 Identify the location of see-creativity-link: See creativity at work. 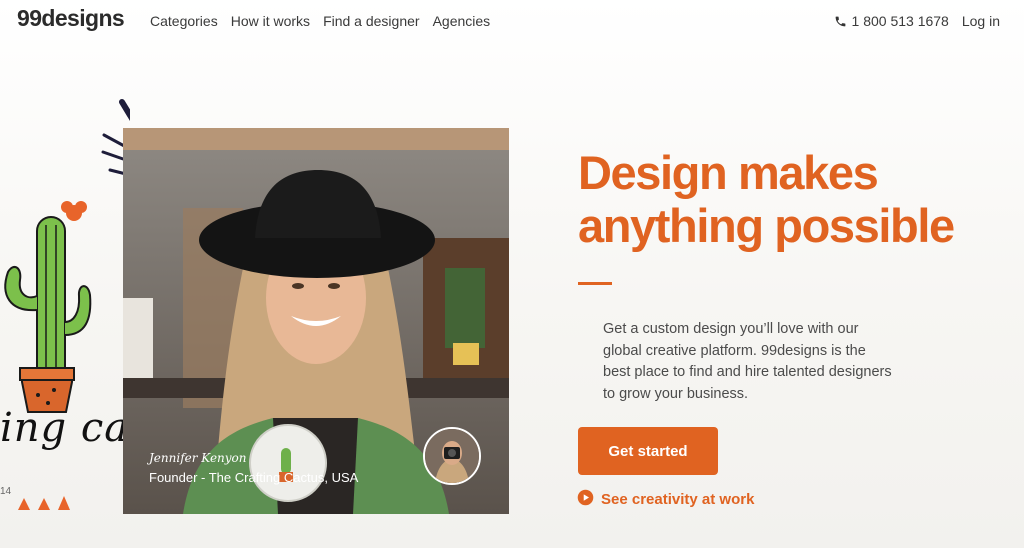
(665, 499).